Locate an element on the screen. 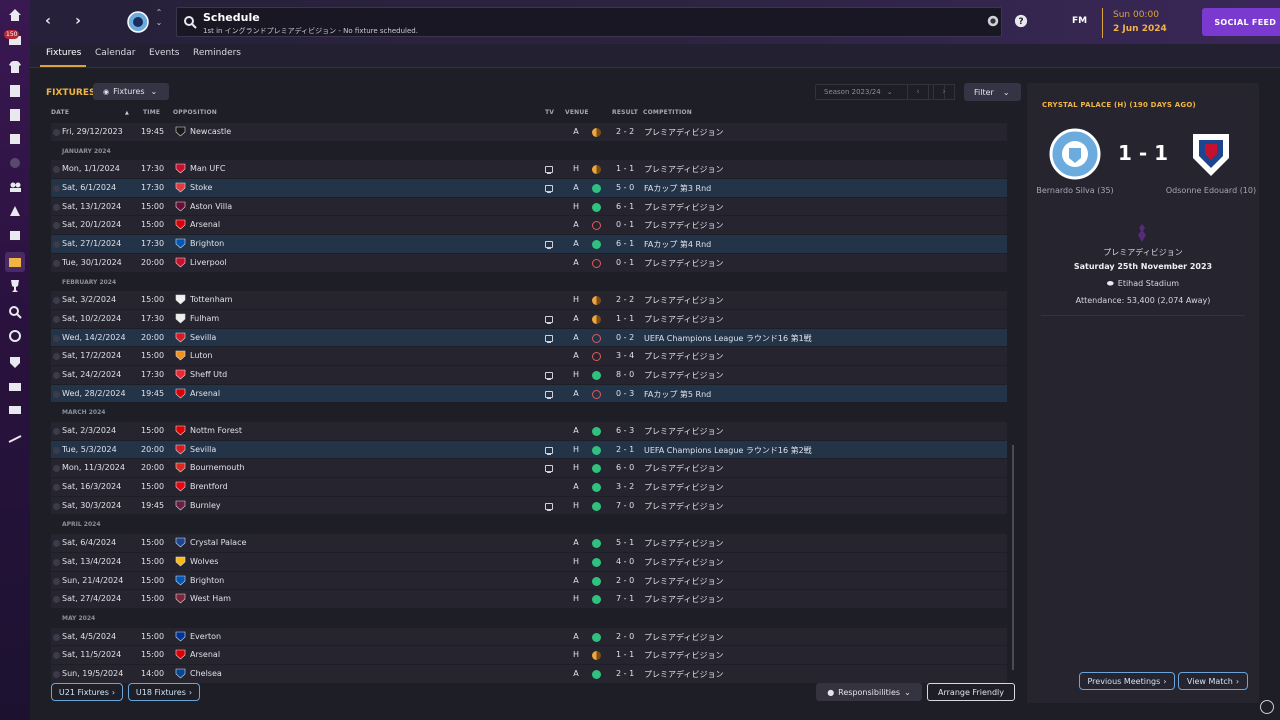  filter-button: Filter ⌄ is located at coordinates (992, 92).